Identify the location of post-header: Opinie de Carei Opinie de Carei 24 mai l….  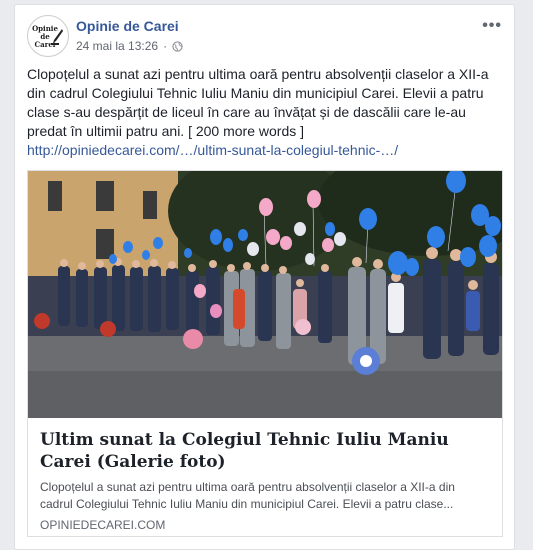
(264, 36).